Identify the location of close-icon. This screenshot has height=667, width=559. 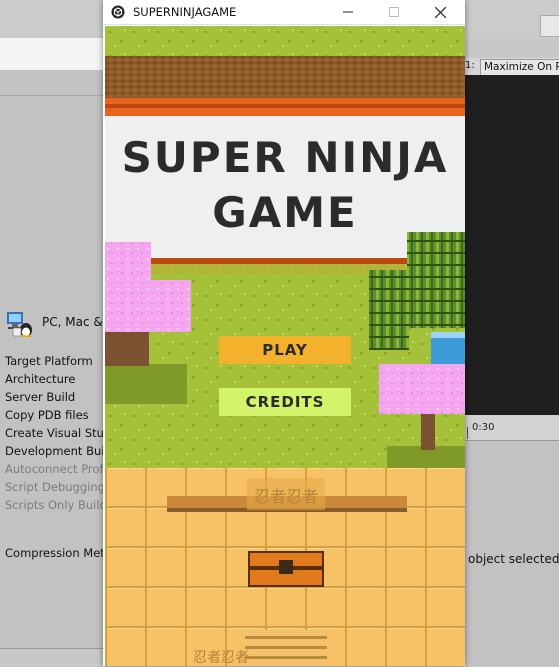
(440, 12).